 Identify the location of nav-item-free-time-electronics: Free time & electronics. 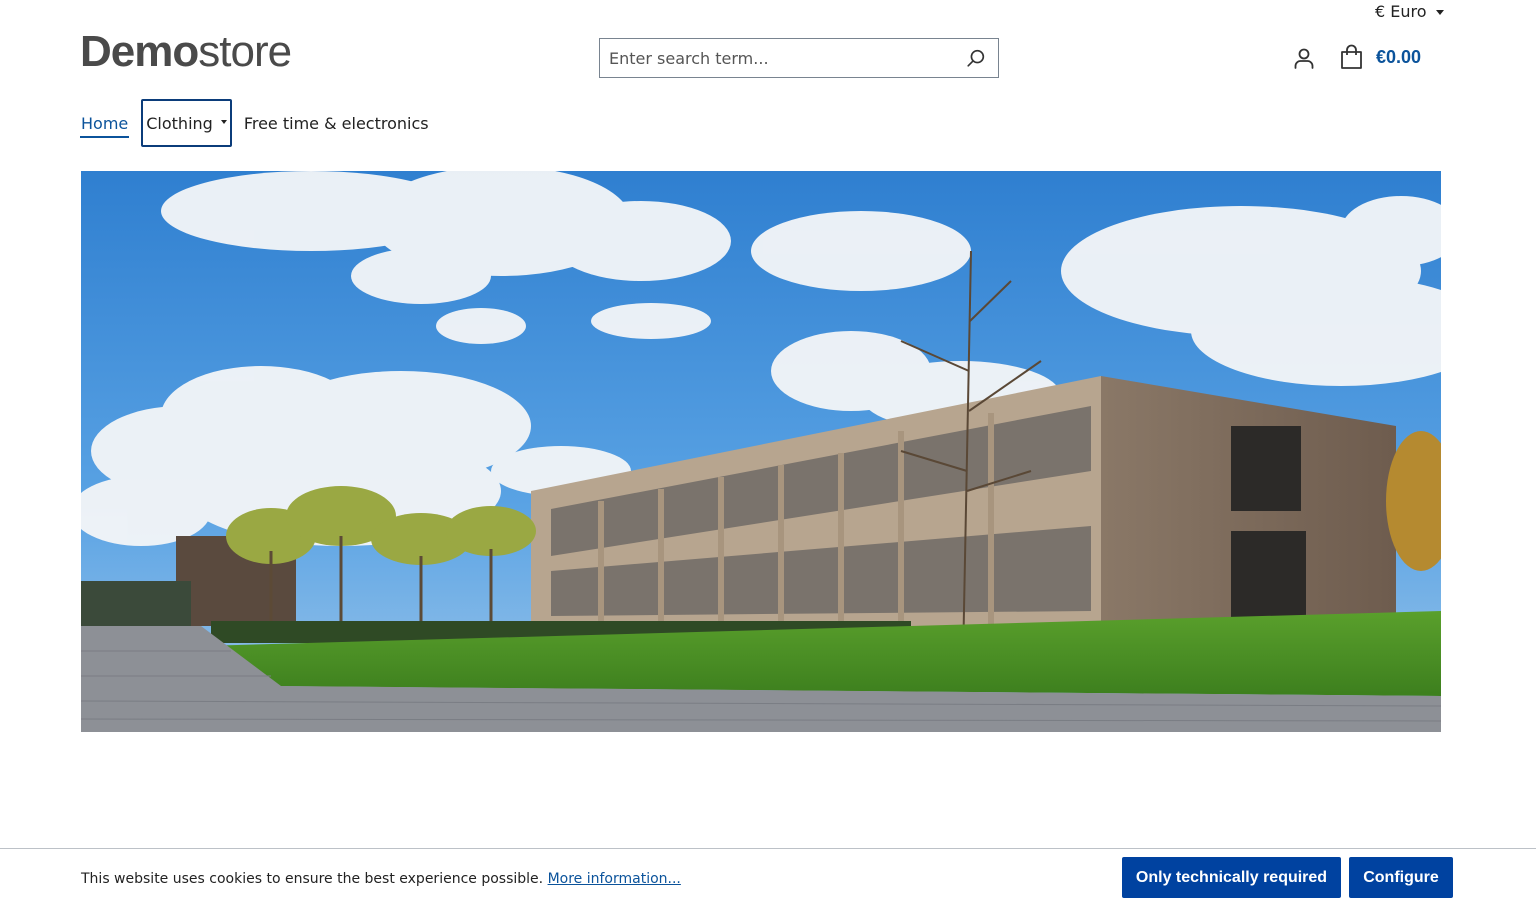
(336, 123).